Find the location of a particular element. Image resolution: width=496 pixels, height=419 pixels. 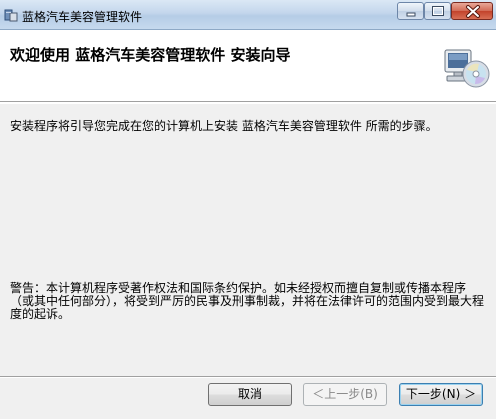

page-title: 欢迎使用 蓝格汽车美容管理软件 安装向导 is located at coordinates (150, 55).